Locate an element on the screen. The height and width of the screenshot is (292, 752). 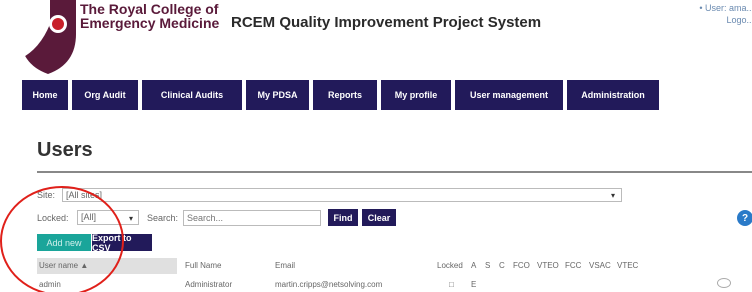
cell-a: E is located at coordinates (474, 284).